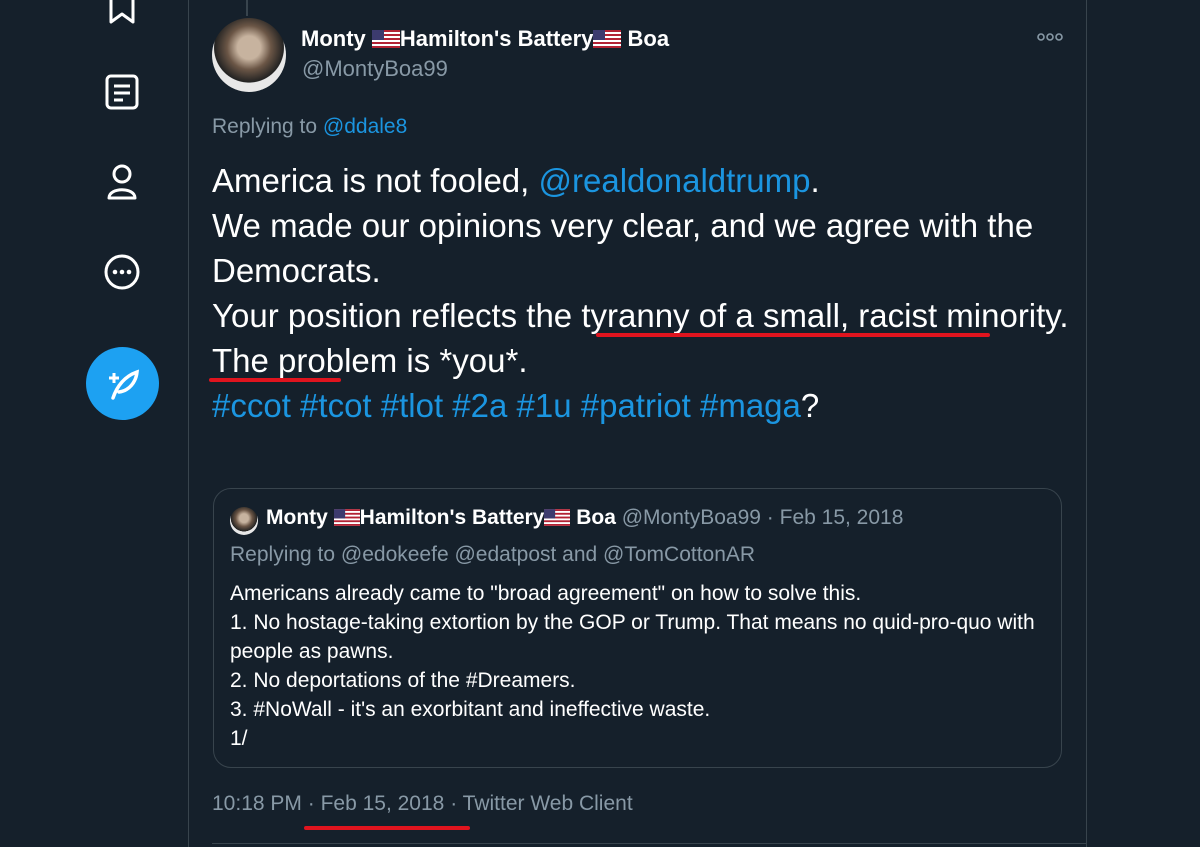 The height and width of the screenshot is (847, 1200). What do you see at coordinates (239, 738) in the screenshot?
I see `quoted-line: 1/` at bounding box center [239, 738].